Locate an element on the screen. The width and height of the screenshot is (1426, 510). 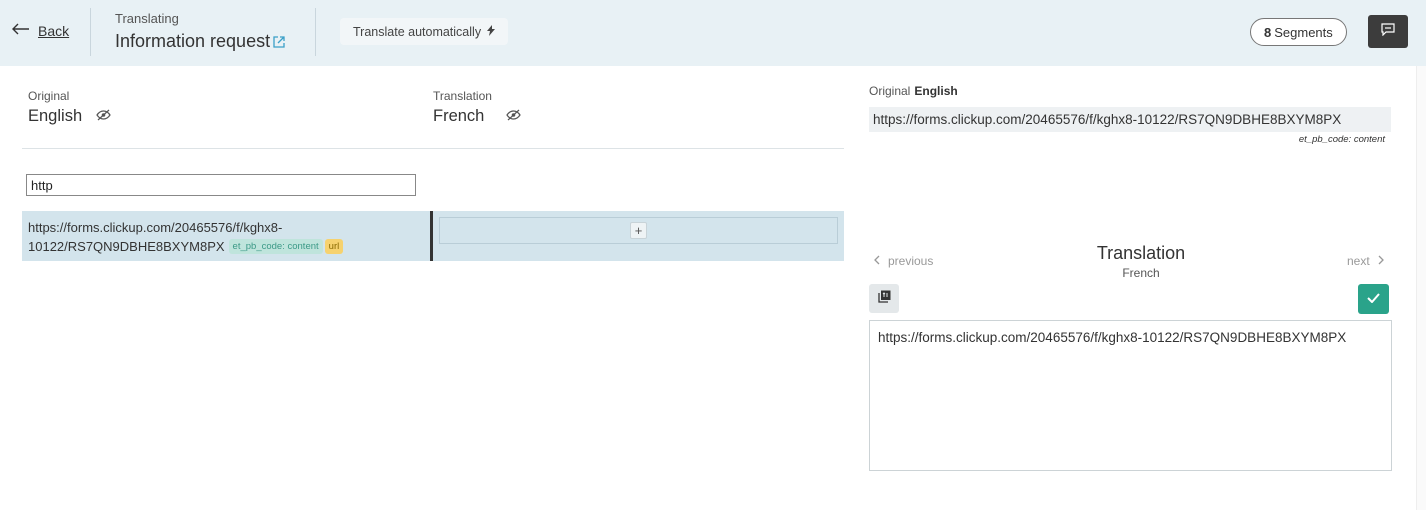
scrollbar is located at coordinates (1421, 288).